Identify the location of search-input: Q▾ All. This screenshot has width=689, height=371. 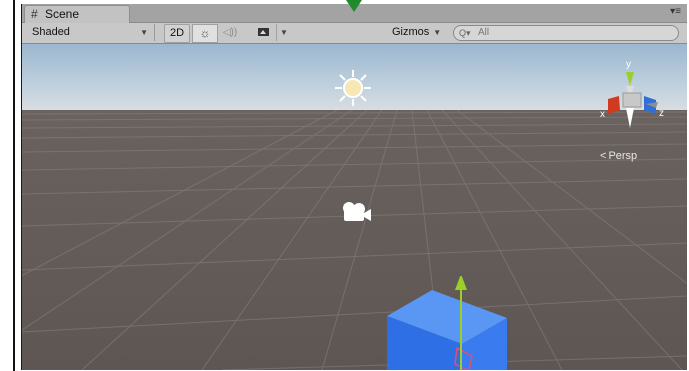
(566, 33).